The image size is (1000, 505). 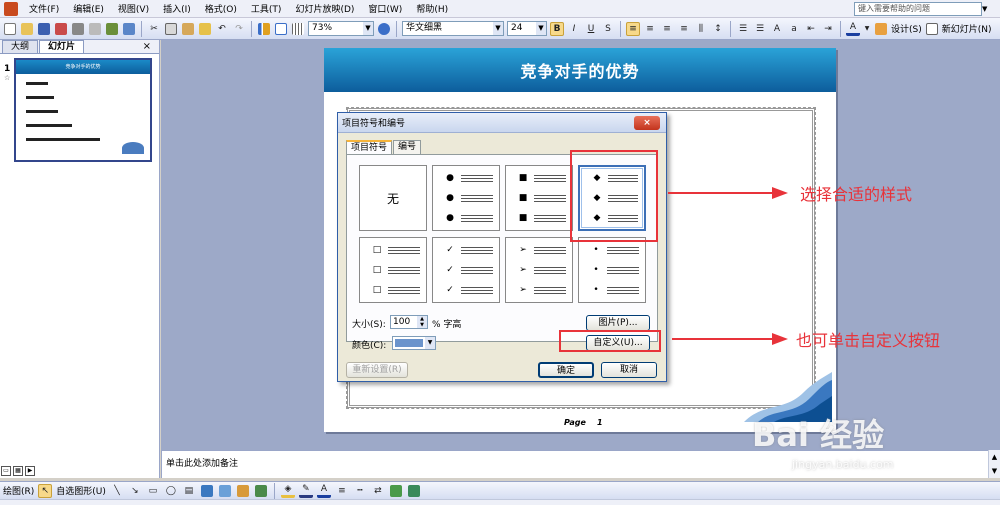 I want to click on stepper-arrows-icon: ▲ ▼, so click(x=422, y=322).